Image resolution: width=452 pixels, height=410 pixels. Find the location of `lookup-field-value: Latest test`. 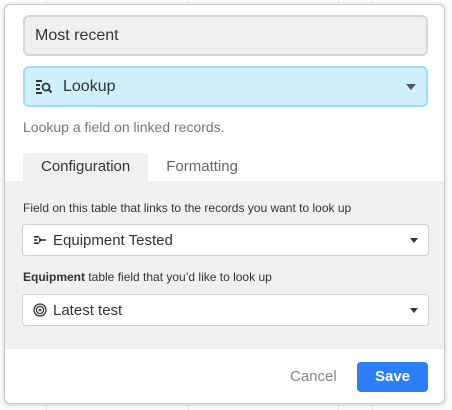

lookup-field-value: Latest test is located at coordinates (88, 310).